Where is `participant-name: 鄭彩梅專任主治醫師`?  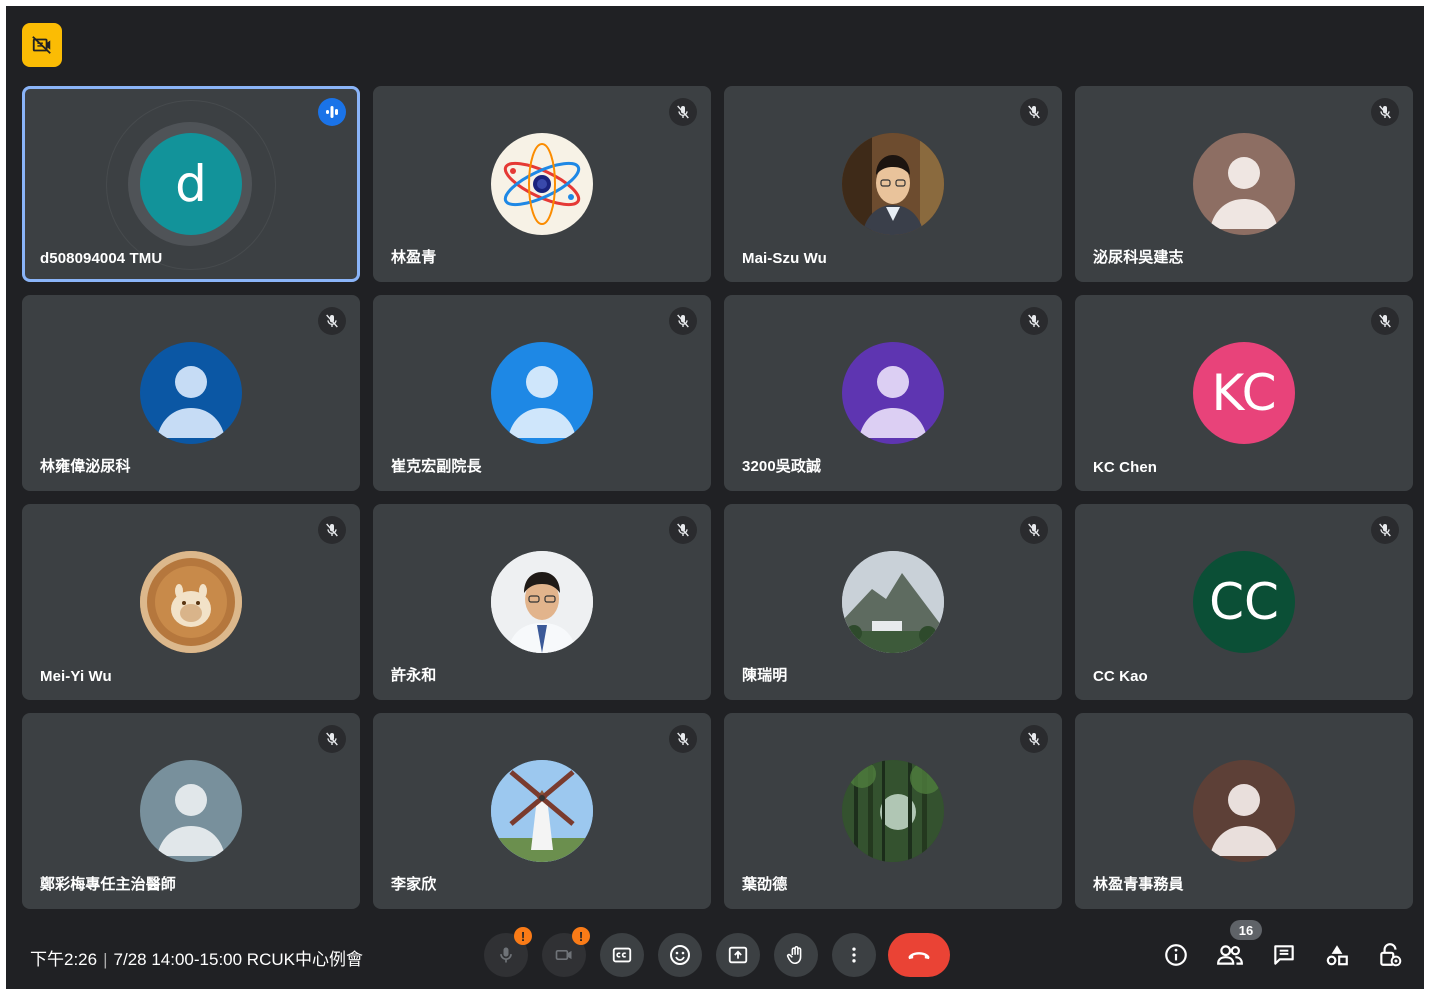 participant-name: 鄭彩梅專任主治醫師 is located at coordinates (108, 884).